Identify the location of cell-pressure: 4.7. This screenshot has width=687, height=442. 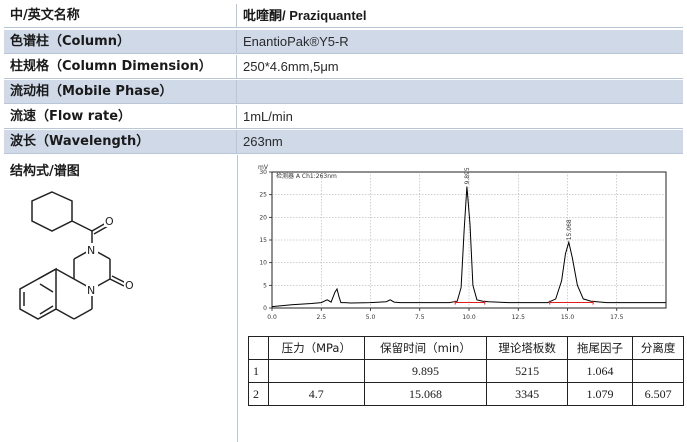
(316, 394).